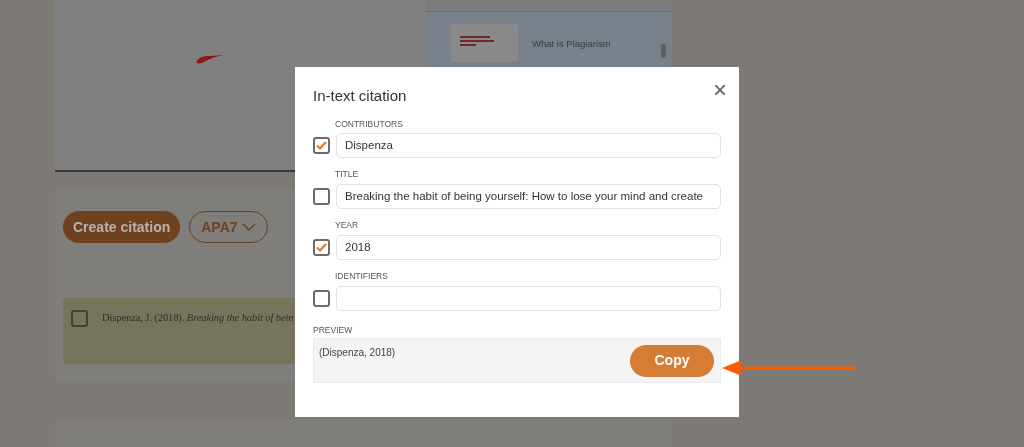  I want to click on preview-text: (Dispenza, 2018), so click(357, 353).